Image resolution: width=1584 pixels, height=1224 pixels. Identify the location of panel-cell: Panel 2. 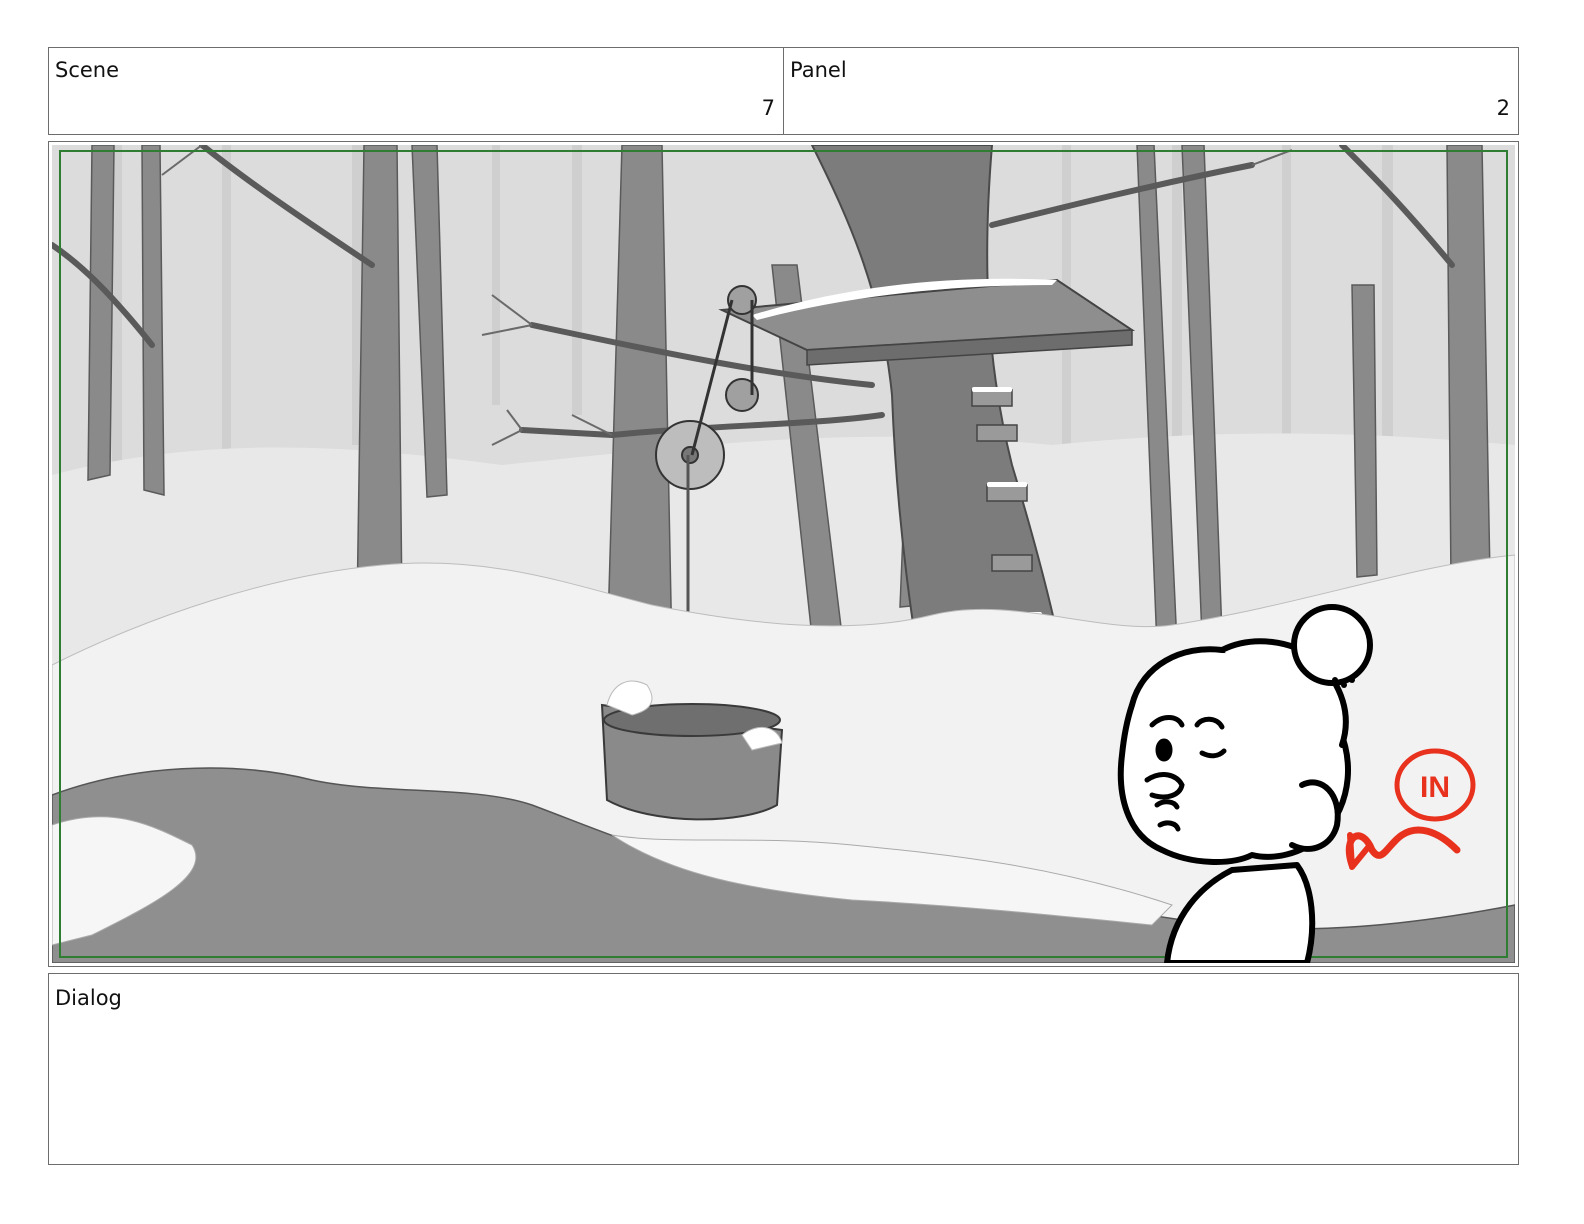
(1151, 91).